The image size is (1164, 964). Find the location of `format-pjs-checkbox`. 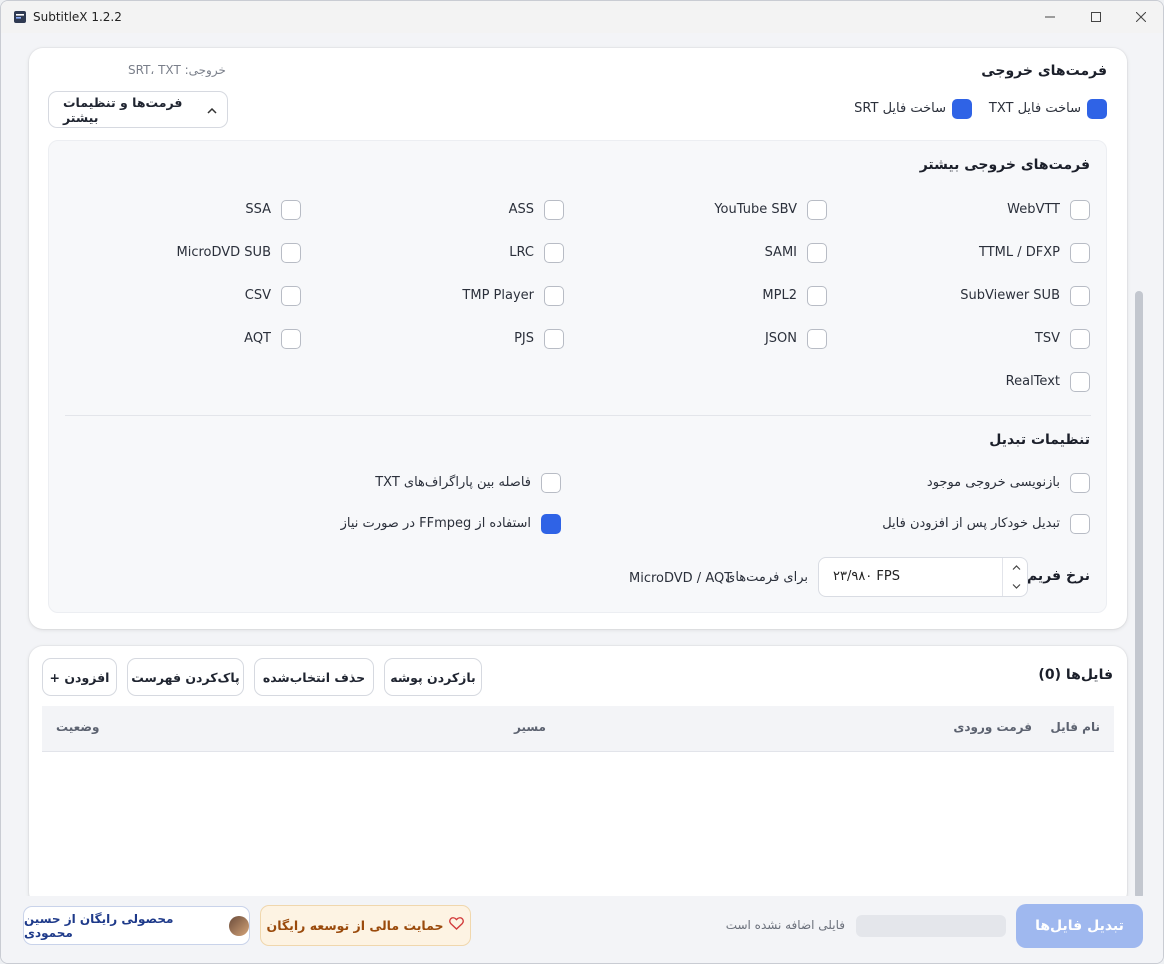

format-pjs-checkbox is located at coordinates (554, 339).